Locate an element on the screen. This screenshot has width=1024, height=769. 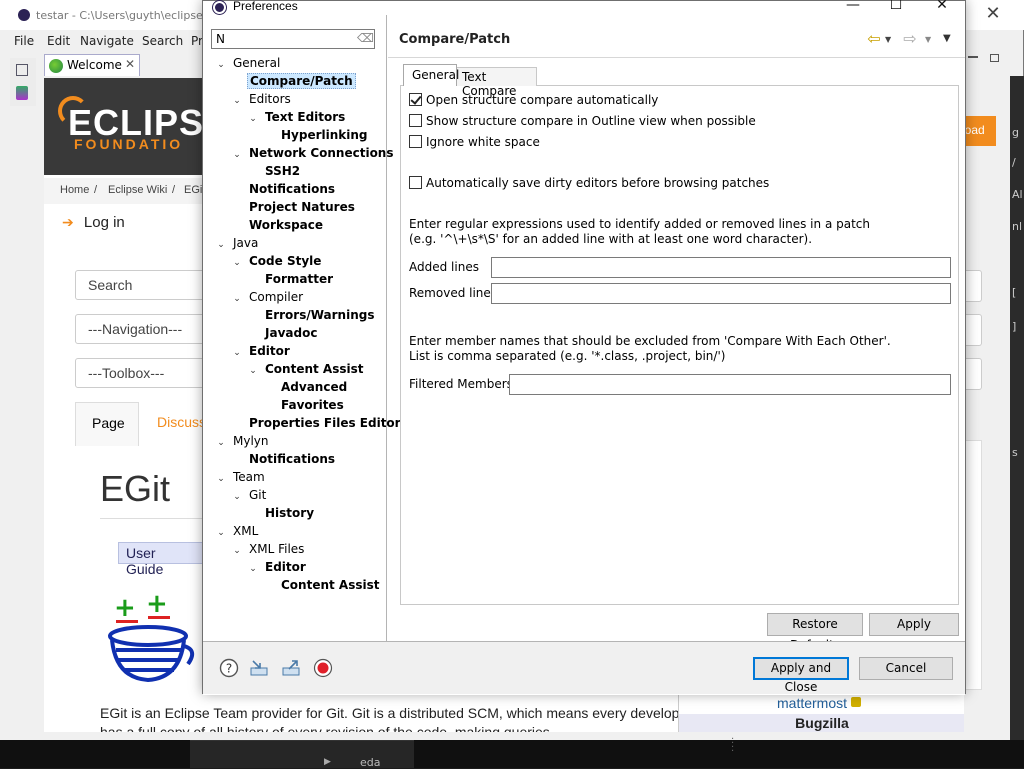
tree-item: Project Natures is located at coordinates (294, 208).